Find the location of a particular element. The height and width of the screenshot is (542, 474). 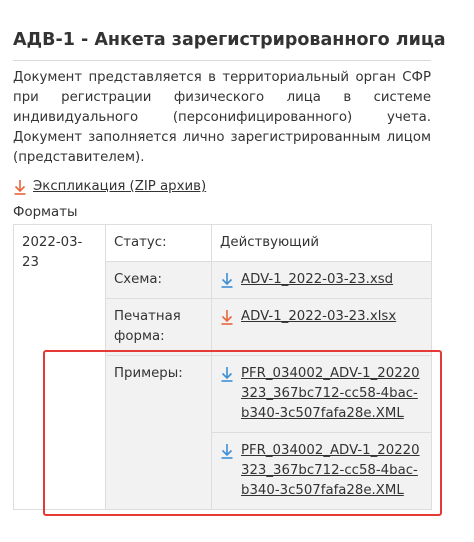

explication-download: Экспликация (ZIP архив) is located at coordinates (109, 187).